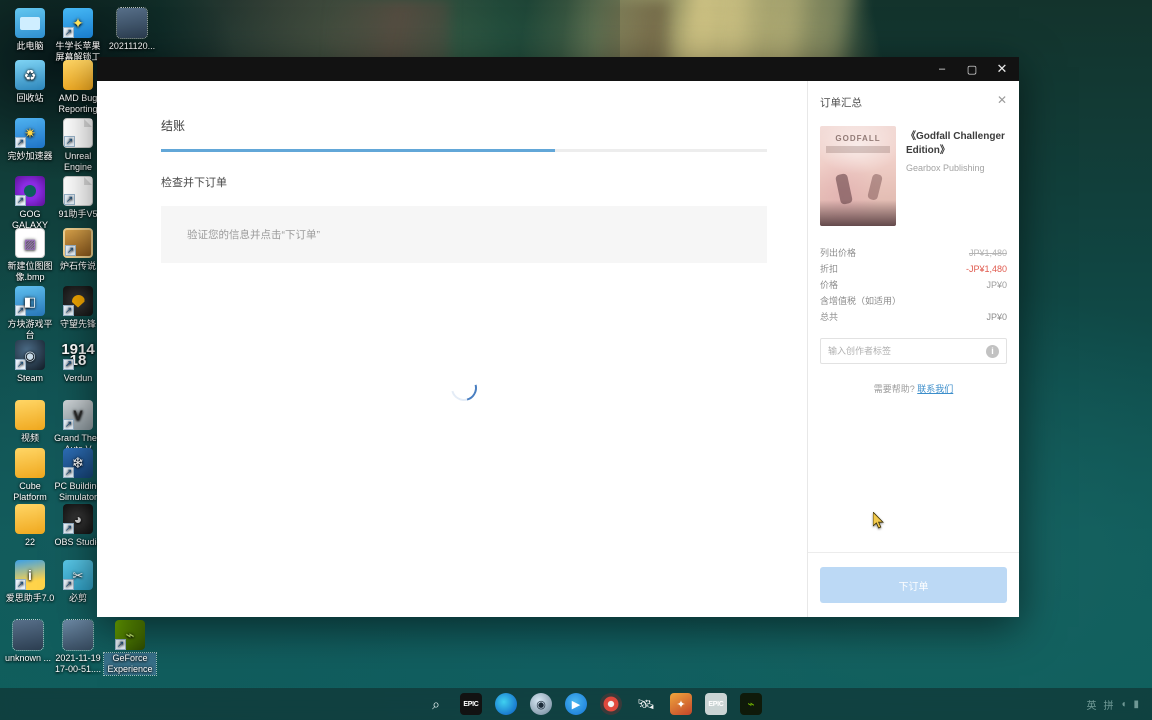  I want to click on desktop-icon: ↗ Steam, so click(30, 362).